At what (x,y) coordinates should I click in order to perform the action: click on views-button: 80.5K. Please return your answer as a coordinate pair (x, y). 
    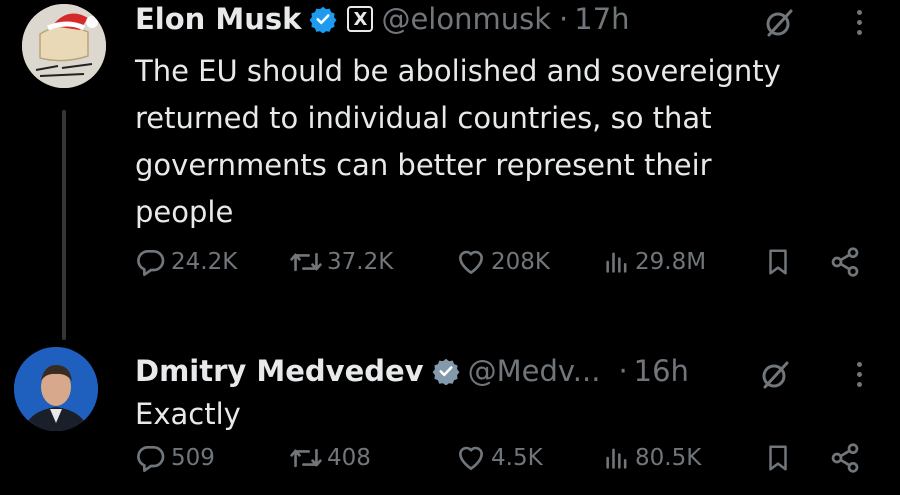
    Looking at the image, I should click on (652, 458).